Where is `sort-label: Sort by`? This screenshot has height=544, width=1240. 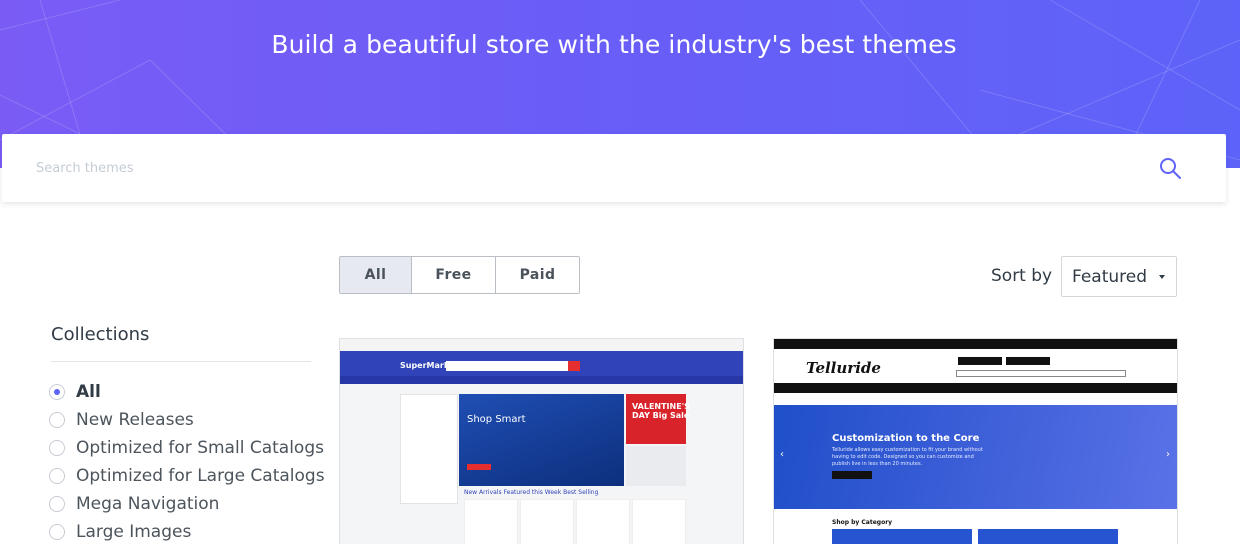
sort-label: Sort by is located at coordinates (1022, 276).